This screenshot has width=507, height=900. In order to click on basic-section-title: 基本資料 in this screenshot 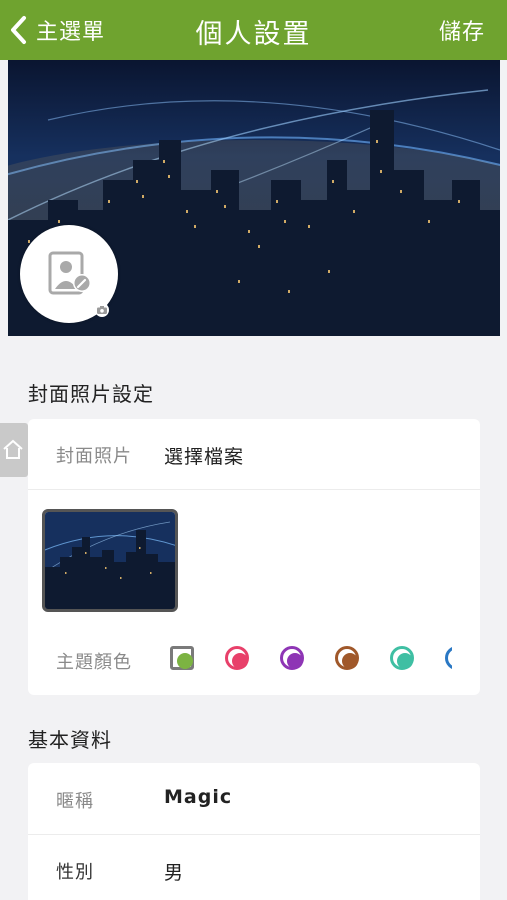, I will do `click(70, 740)`.